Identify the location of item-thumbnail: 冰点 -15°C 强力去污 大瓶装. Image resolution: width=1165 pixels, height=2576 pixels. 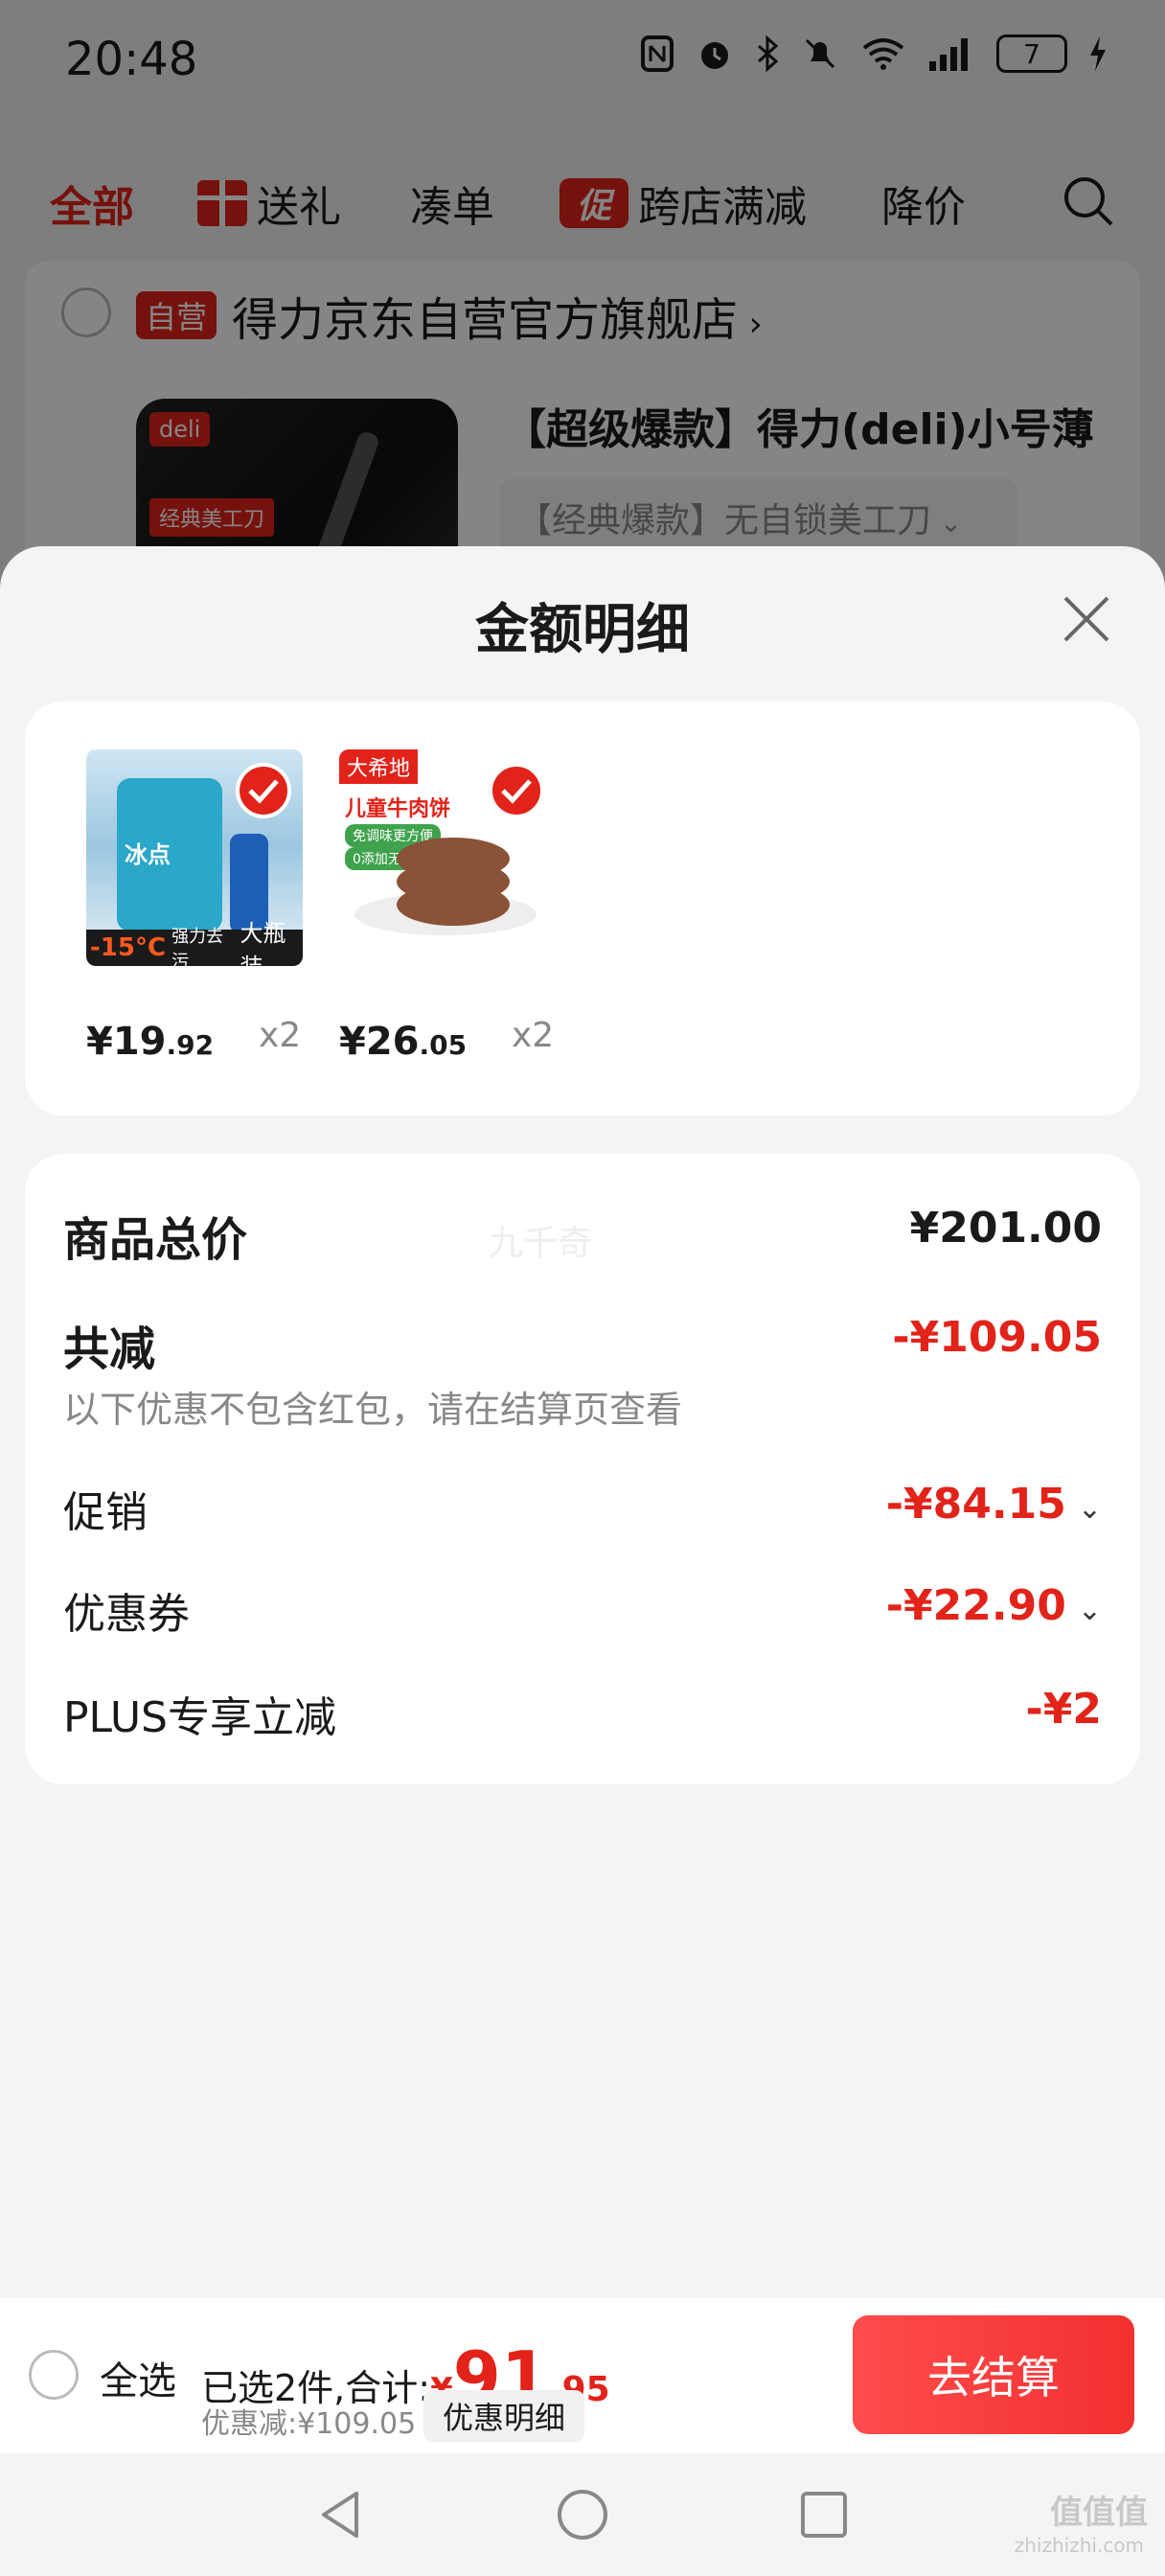
(194, 857).